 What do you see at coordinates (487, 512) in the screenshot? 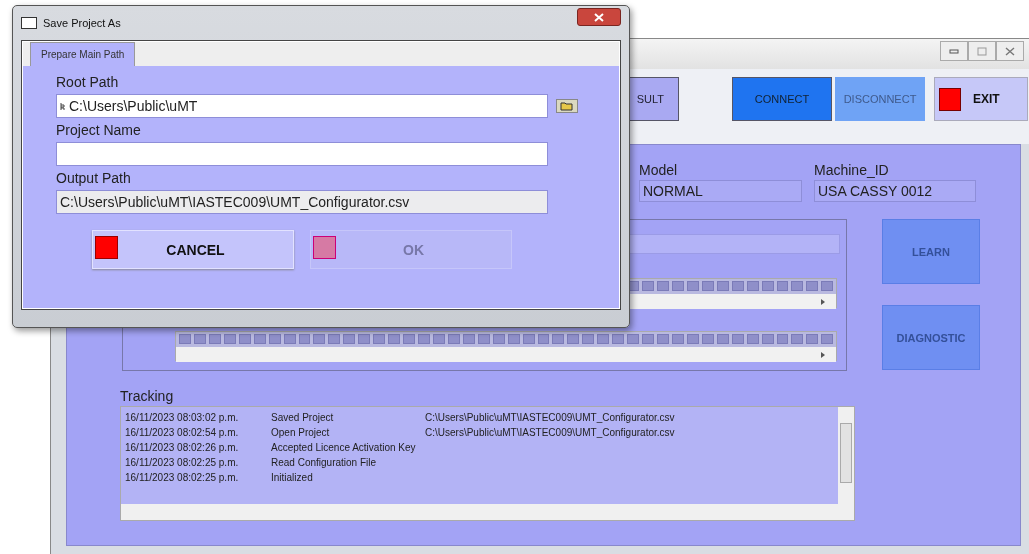
I see `horizontal-scrollbar` at bounding box center [487, 512].